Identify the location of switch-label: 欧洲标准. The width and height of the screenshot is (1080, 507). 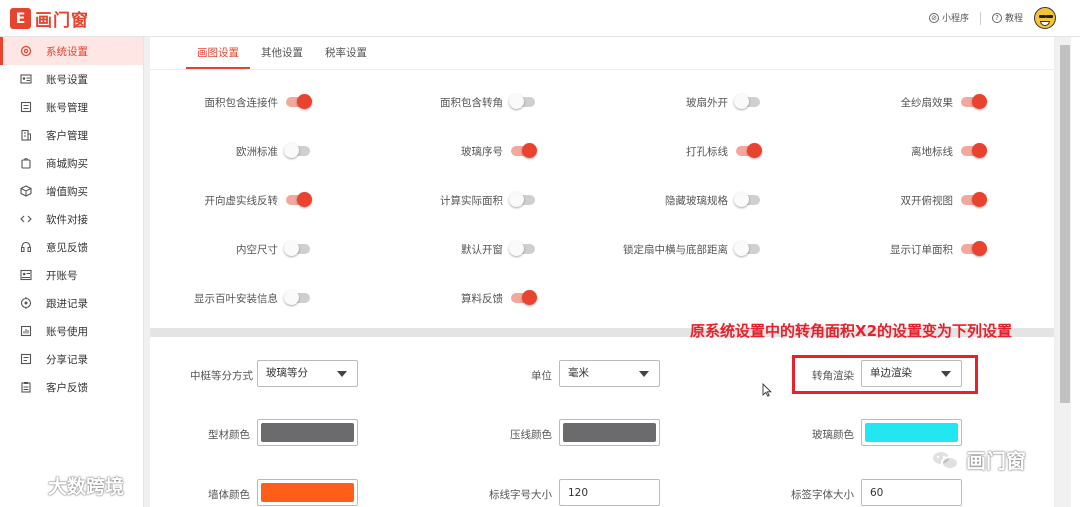
(257, 151).